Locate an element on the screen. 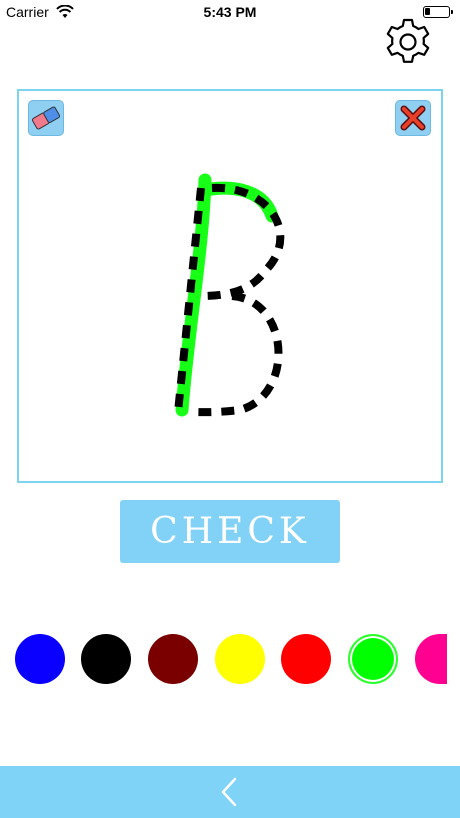 The height and width of the screenshot is (818, 460). check-label: CHECK is located at coordinates (230, 531).